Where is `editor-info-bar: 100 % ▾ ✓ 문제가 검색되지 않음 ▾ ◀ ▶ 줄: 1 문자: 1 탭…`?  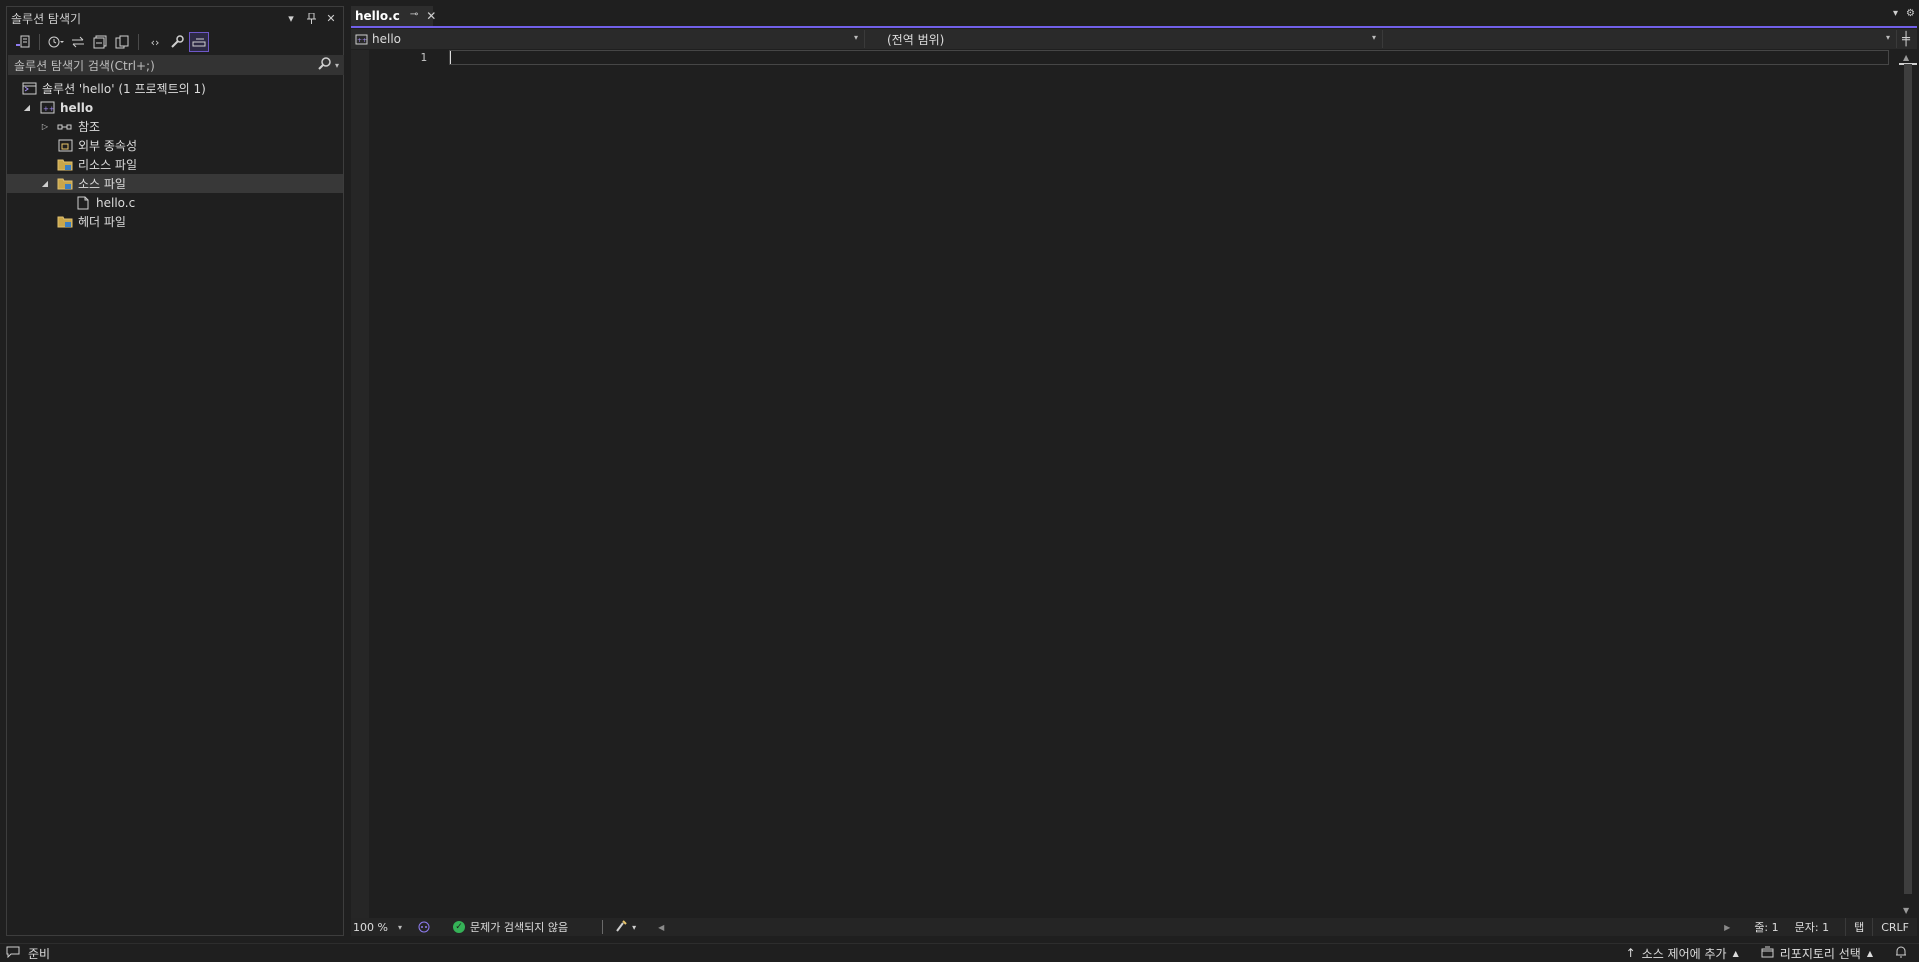
editor-info-bar: 100 % ▾ ✓ 문제가 검색되지 않음 ▾ ◀ ▶ 줄: 1 문자: 1 탭… is located at coordinates (1134, 927).